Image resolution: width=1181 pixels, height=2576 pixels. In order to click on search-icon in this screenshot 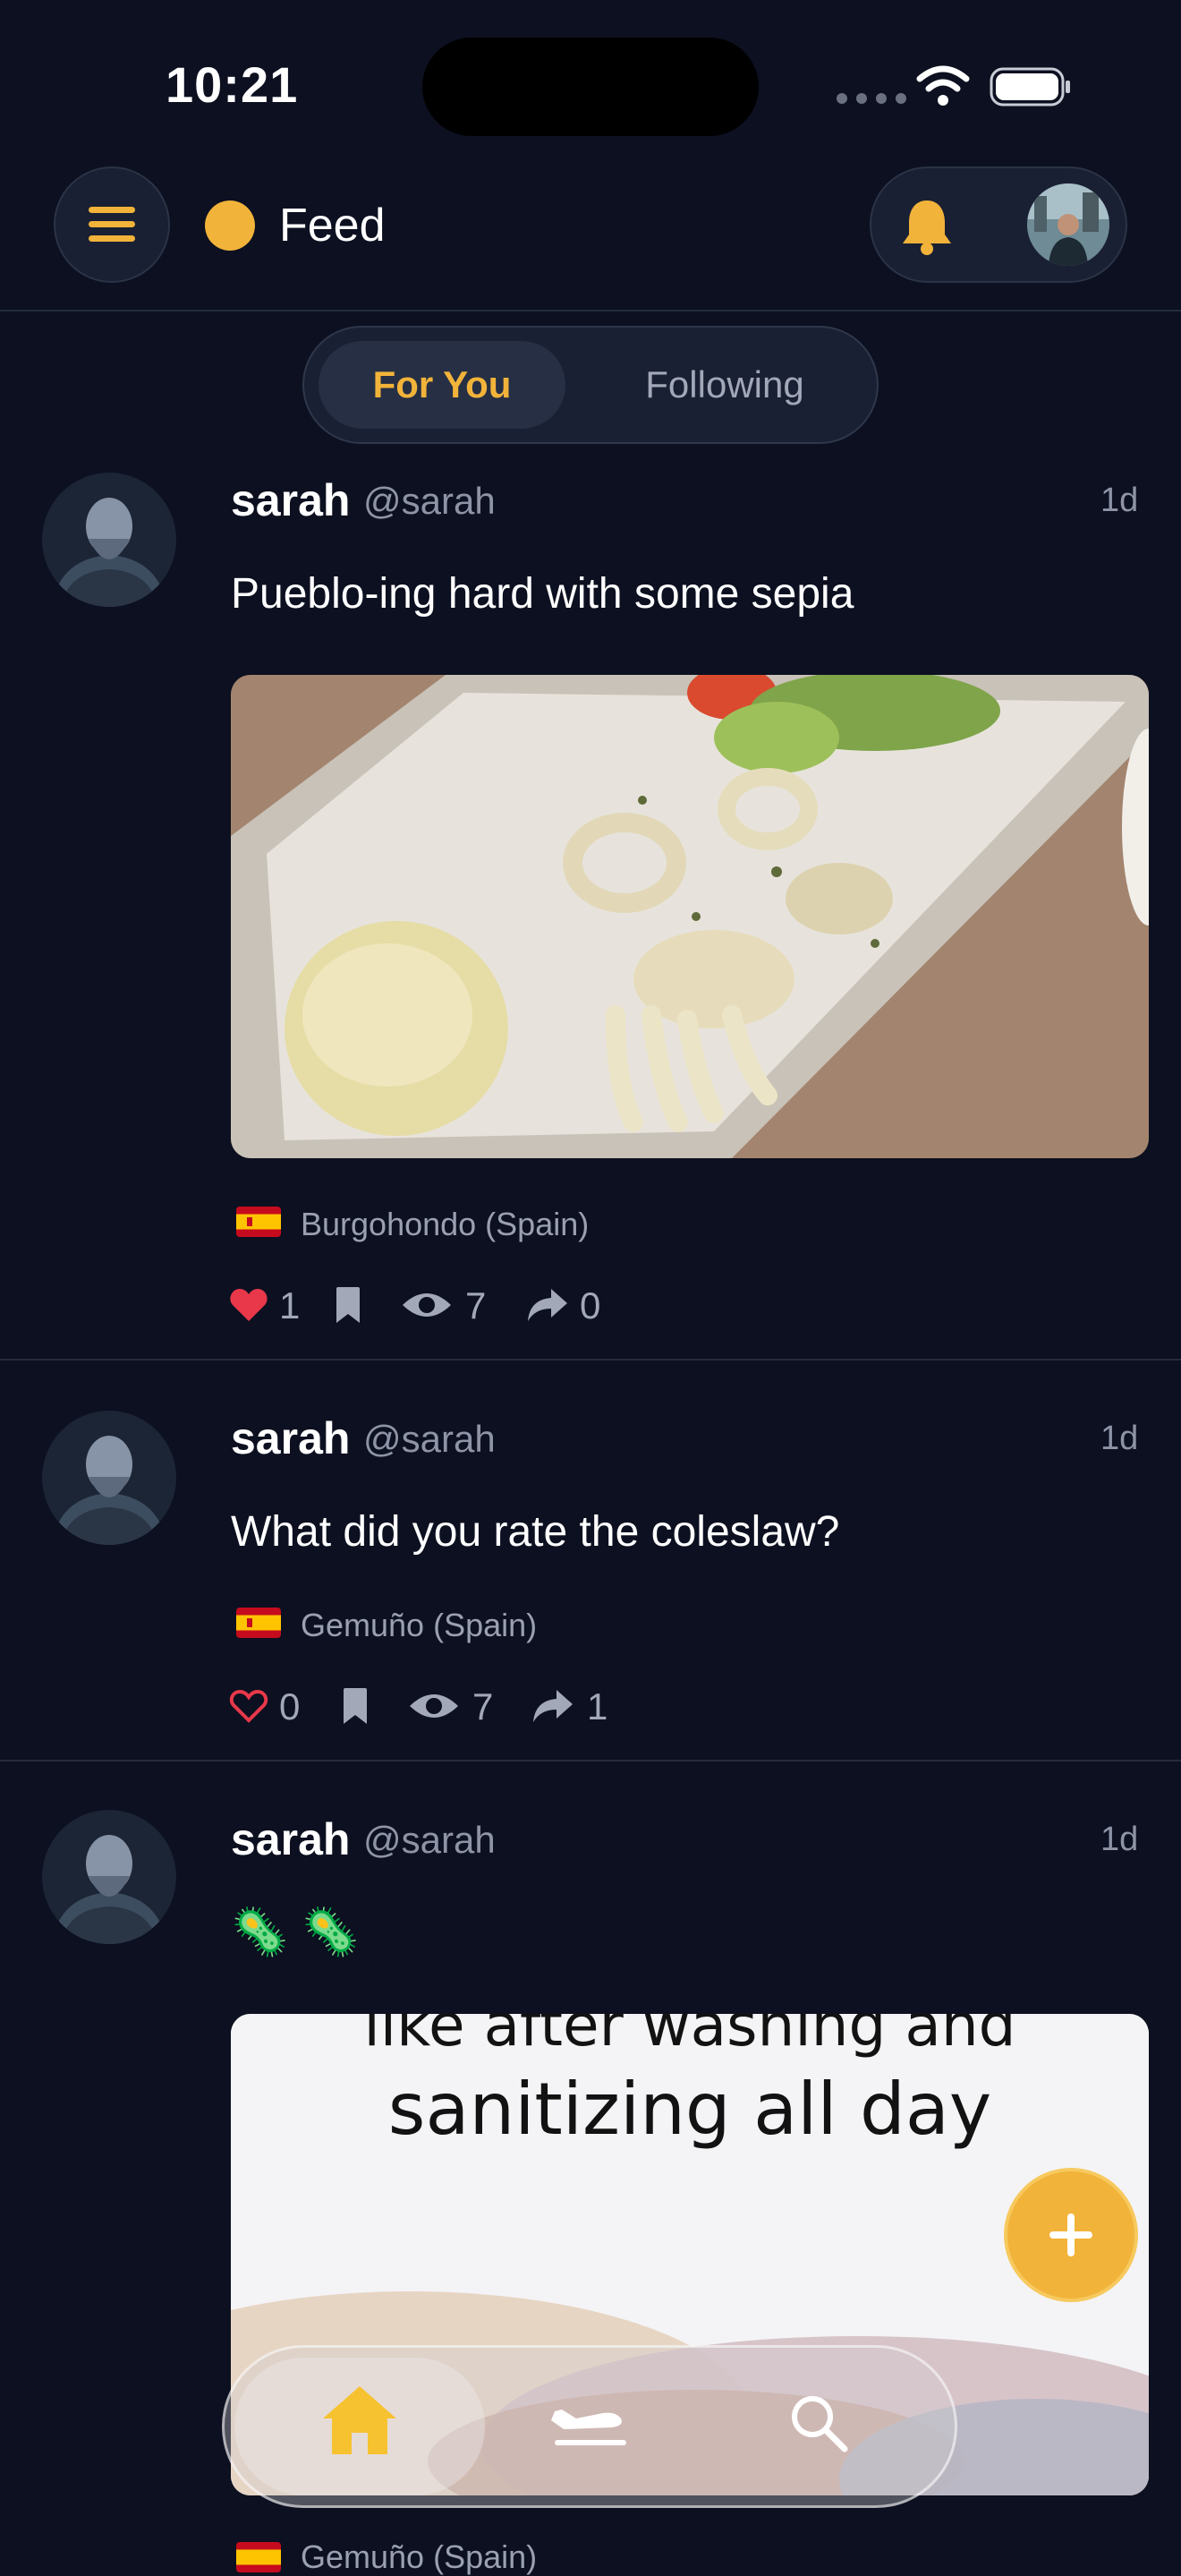, I will do `click(818, 2423)`.